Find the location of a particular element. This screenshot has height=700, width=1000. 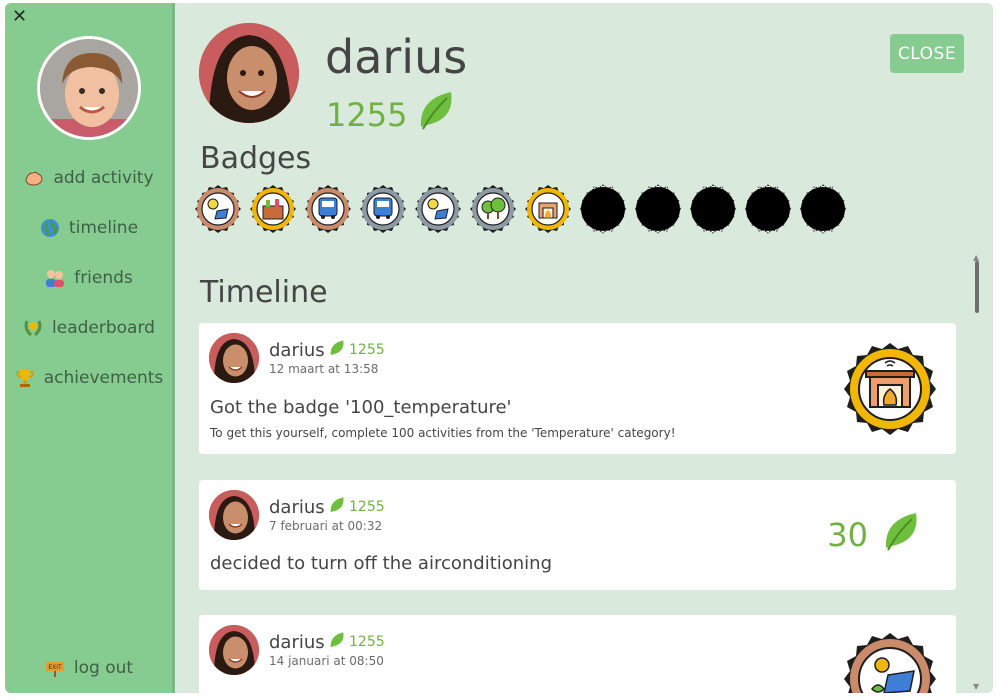

globe-icon is located at coordinates (50, 228).